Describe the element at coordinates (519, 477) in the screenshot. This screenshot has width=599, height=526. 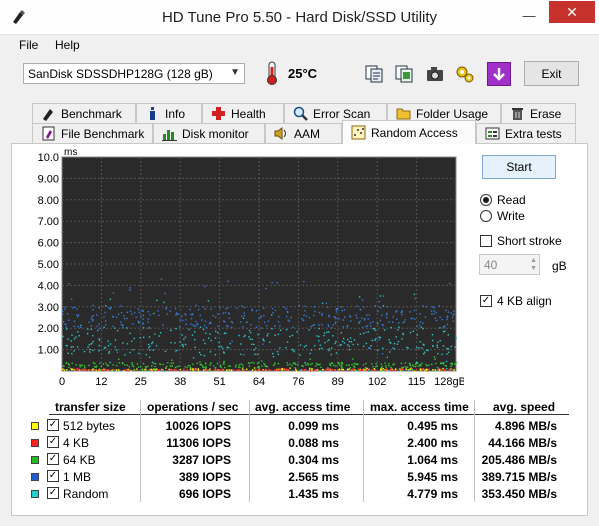
I see `avg-speed-value: 389.715 MB/s` at that location.